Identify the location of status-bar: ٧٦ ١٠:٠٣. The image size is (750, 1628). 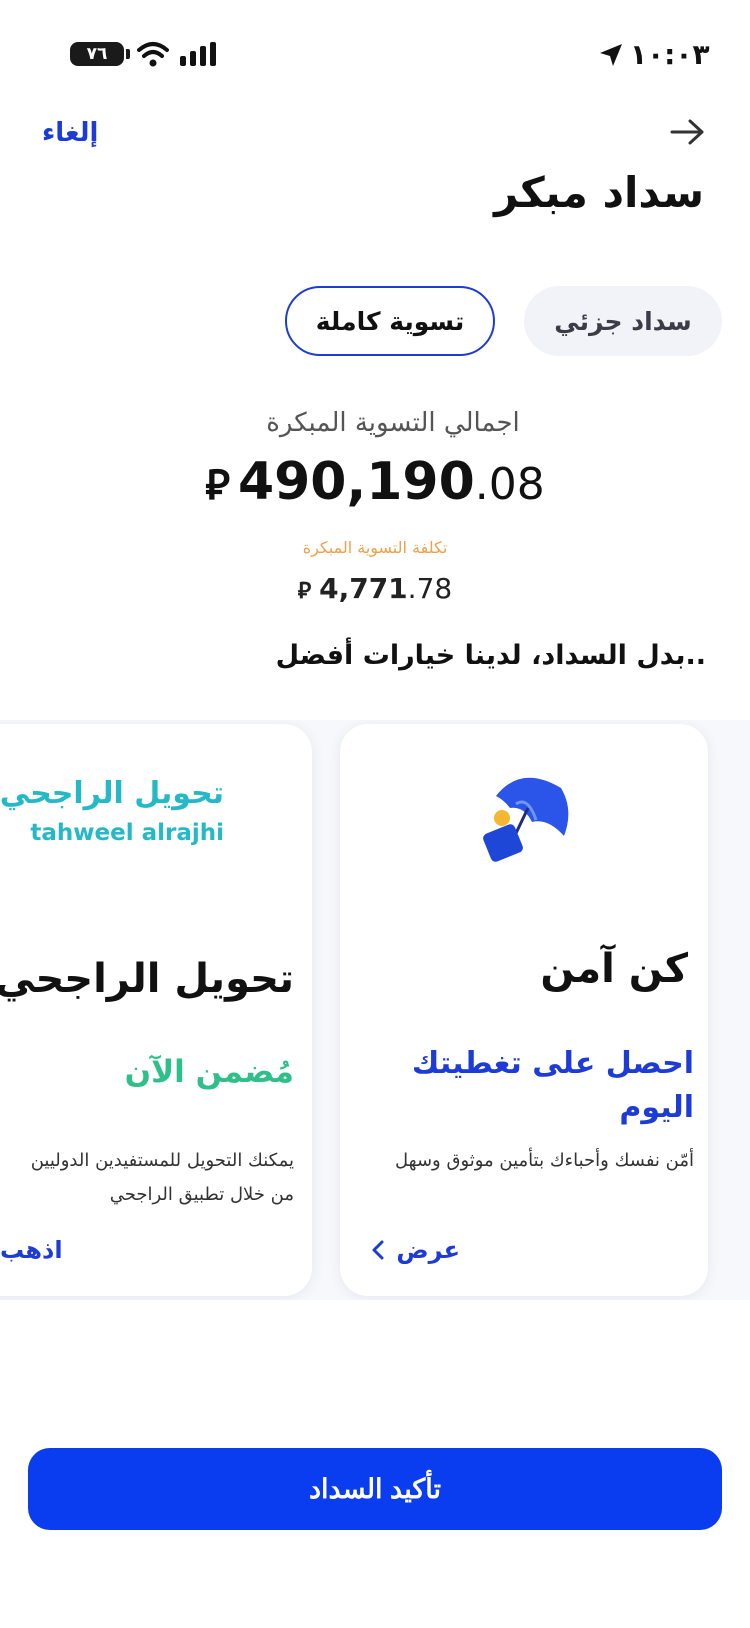
(375, 54).